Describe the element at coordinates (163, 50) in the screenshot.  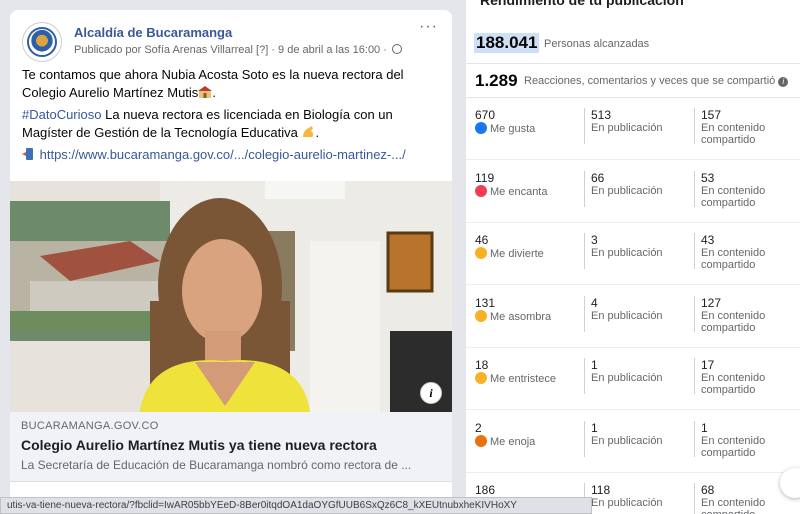
I see `post-author: Publicado por Sofía Arenas Villarreal` at that location.